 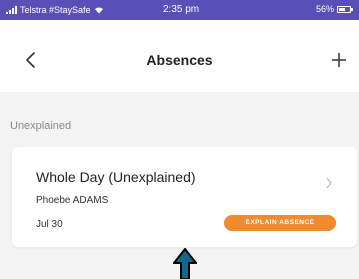 I want to click on pointer-arrow-icon, so click(x=185, y=263).